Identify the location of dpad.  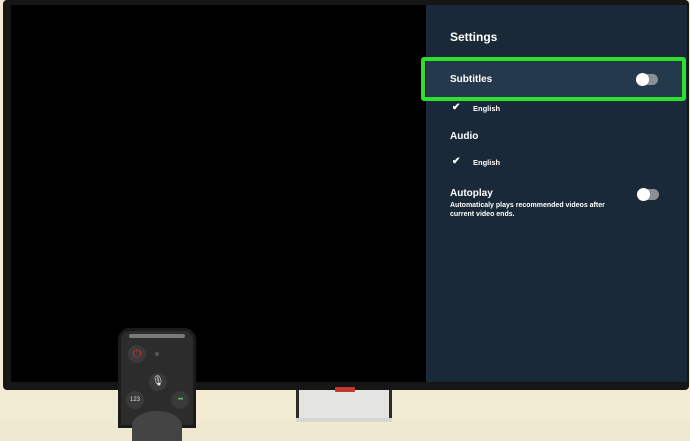
(157, 426).